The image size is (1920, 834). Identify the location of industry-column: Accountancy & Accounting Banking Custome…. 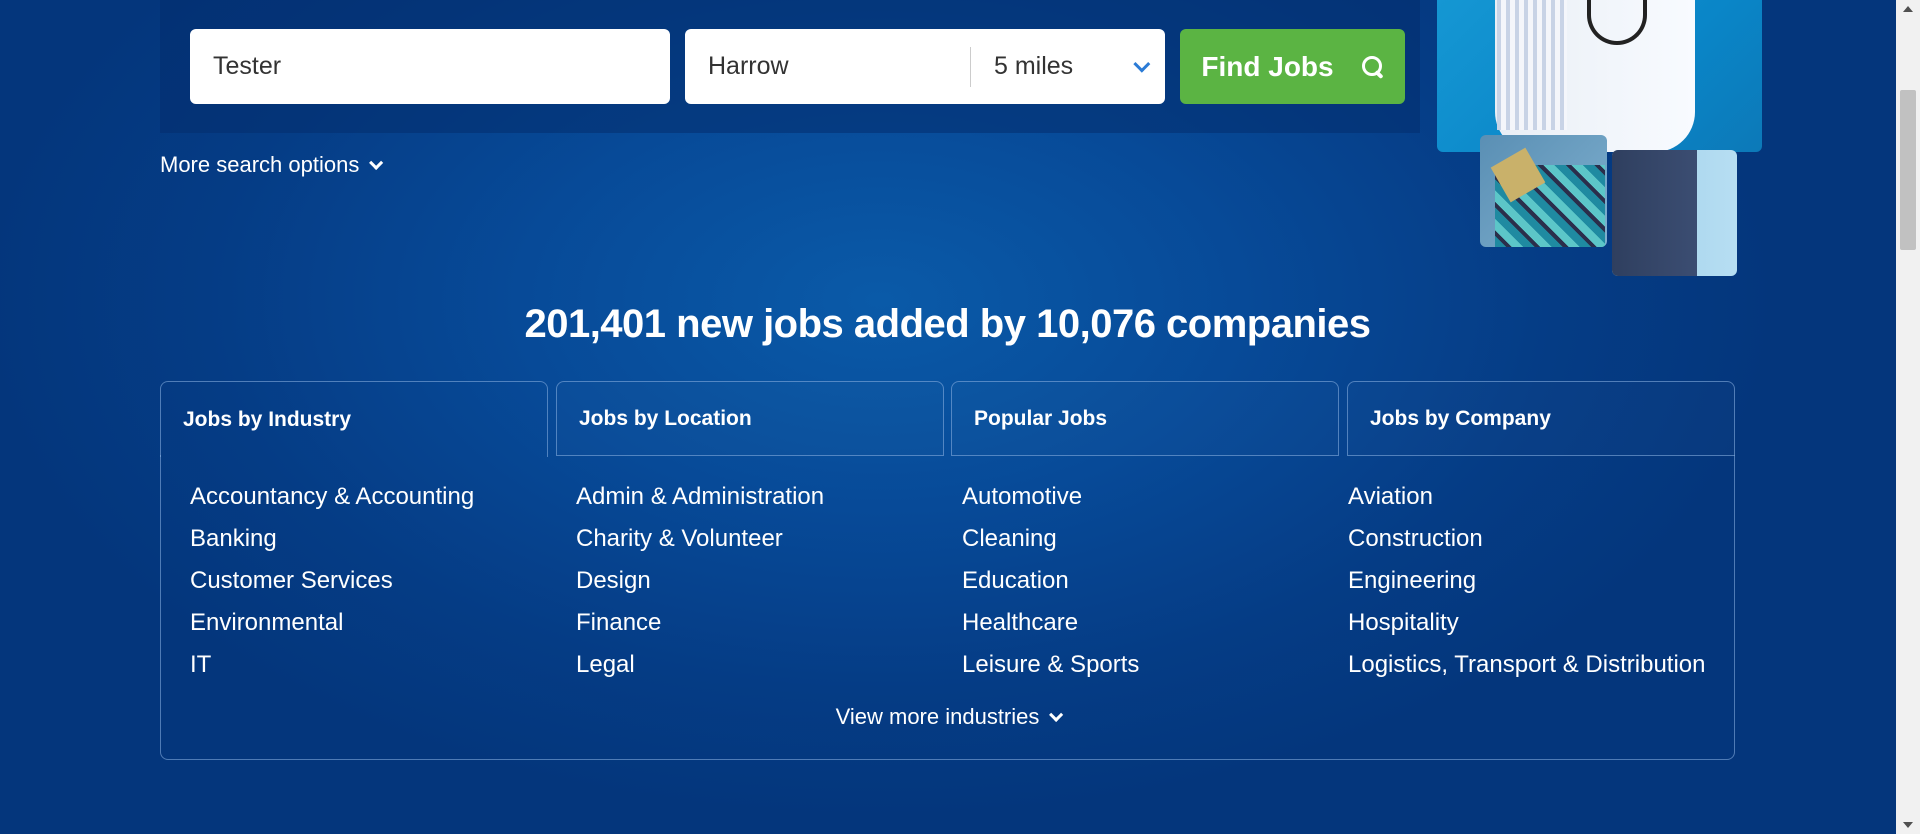
(383, 585).